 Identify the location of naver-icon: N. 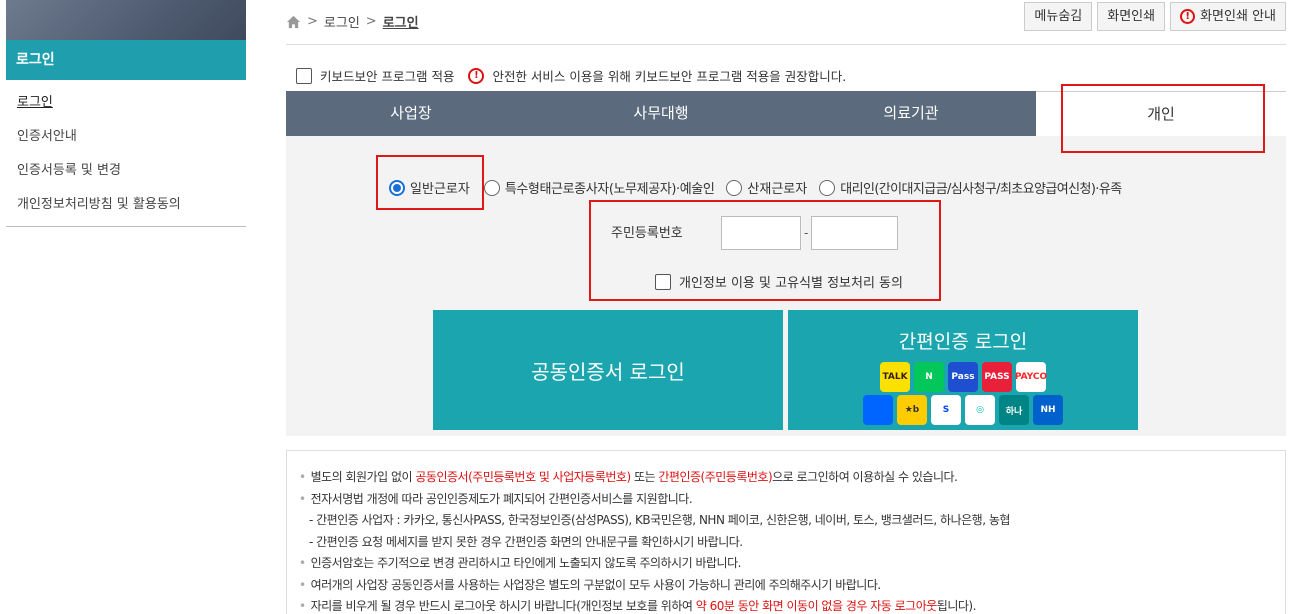
(929, 377).